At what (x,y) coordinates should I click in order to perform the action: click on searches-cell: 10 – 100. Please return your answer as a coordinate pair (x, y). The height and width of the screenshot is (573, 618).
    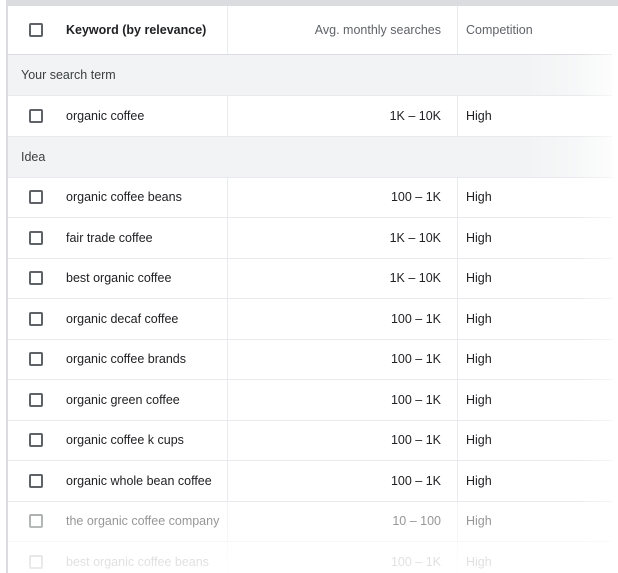
    Looking at the image, I should click on (343, 521).